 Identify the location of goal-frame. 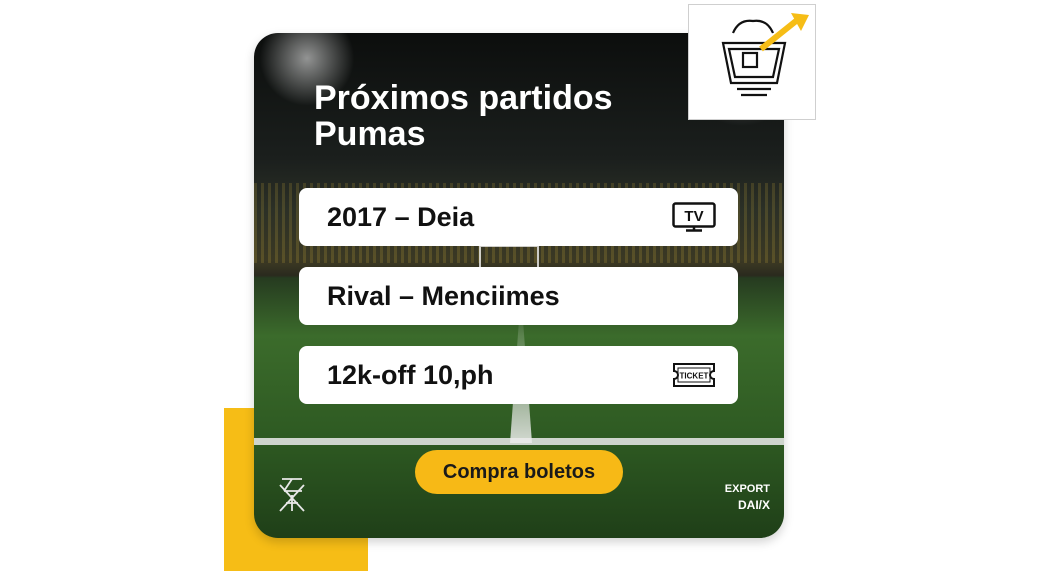
(509, 257).